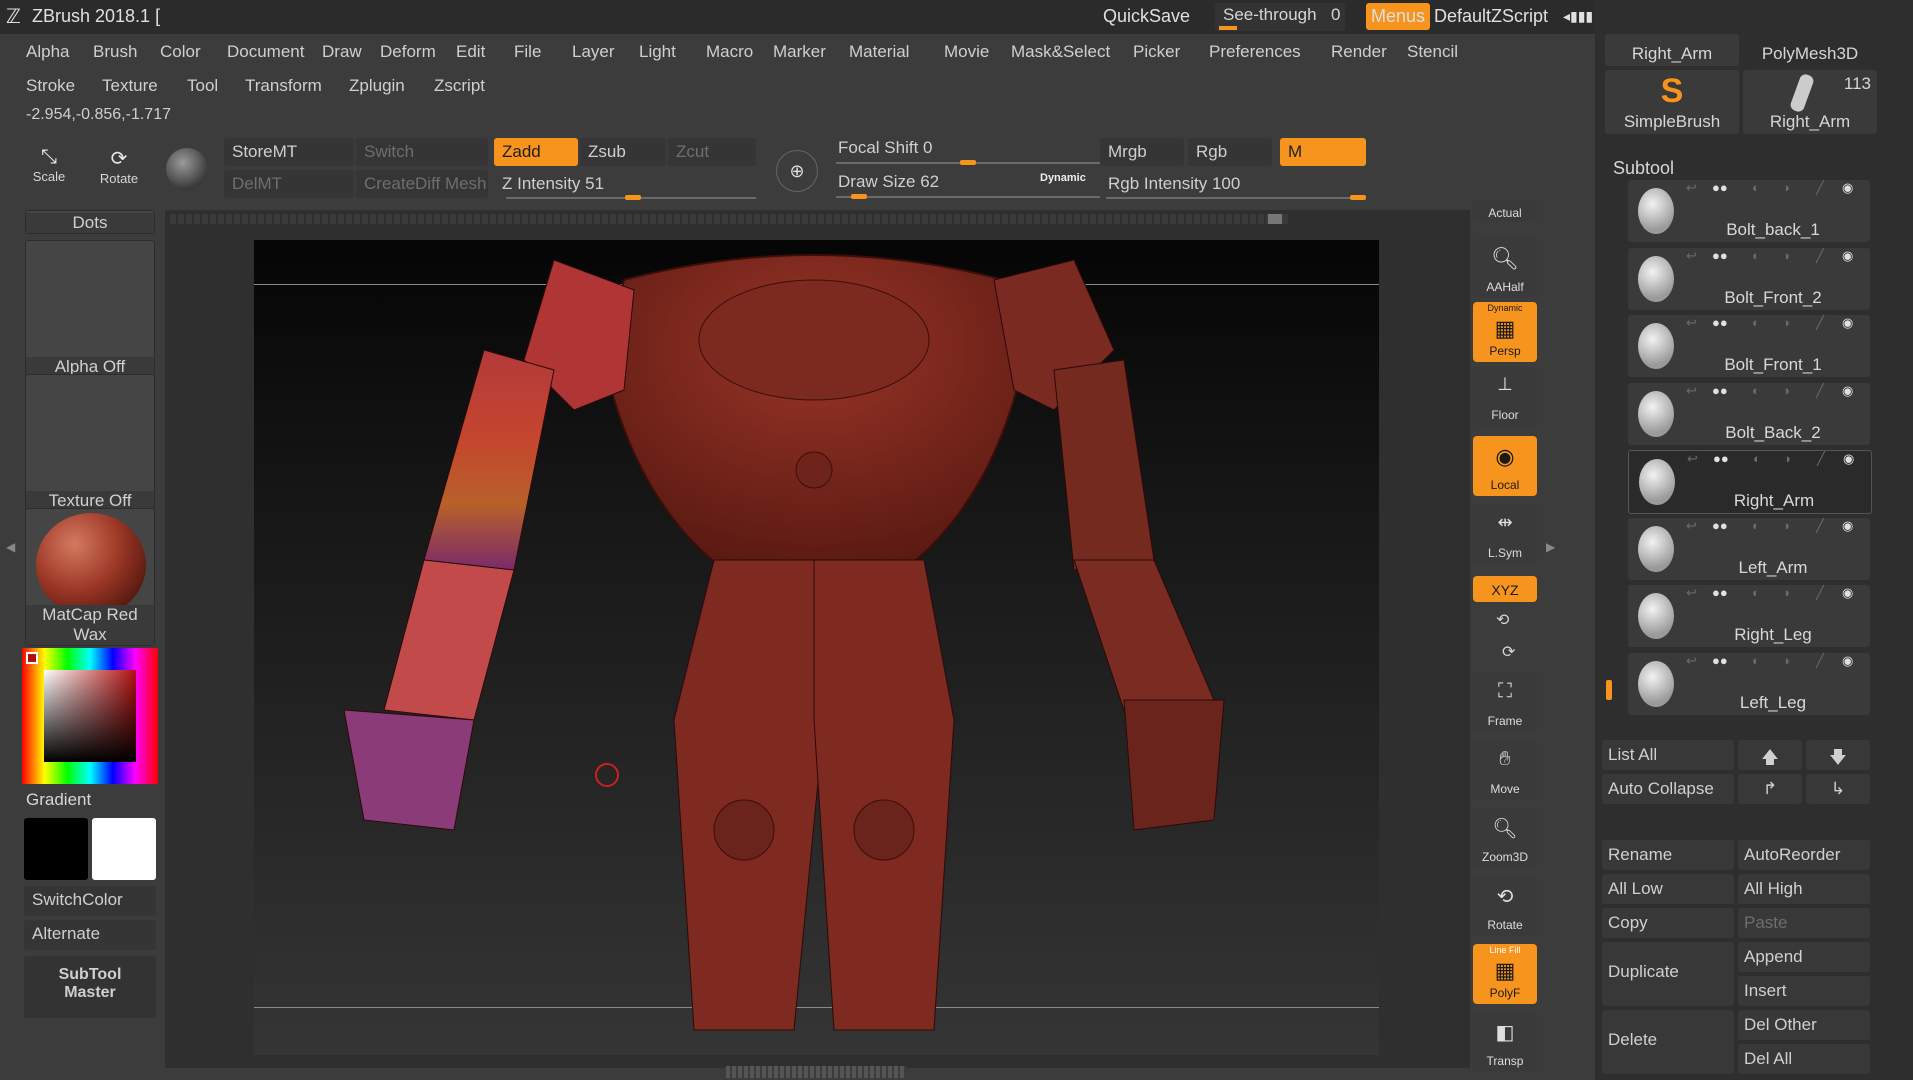 The image size is (1913, 1080). What do you see at coordinates (1609, 690) in the screenshot?
I see `subtool-list-scrollbar` at bounding box center [1609, 690].